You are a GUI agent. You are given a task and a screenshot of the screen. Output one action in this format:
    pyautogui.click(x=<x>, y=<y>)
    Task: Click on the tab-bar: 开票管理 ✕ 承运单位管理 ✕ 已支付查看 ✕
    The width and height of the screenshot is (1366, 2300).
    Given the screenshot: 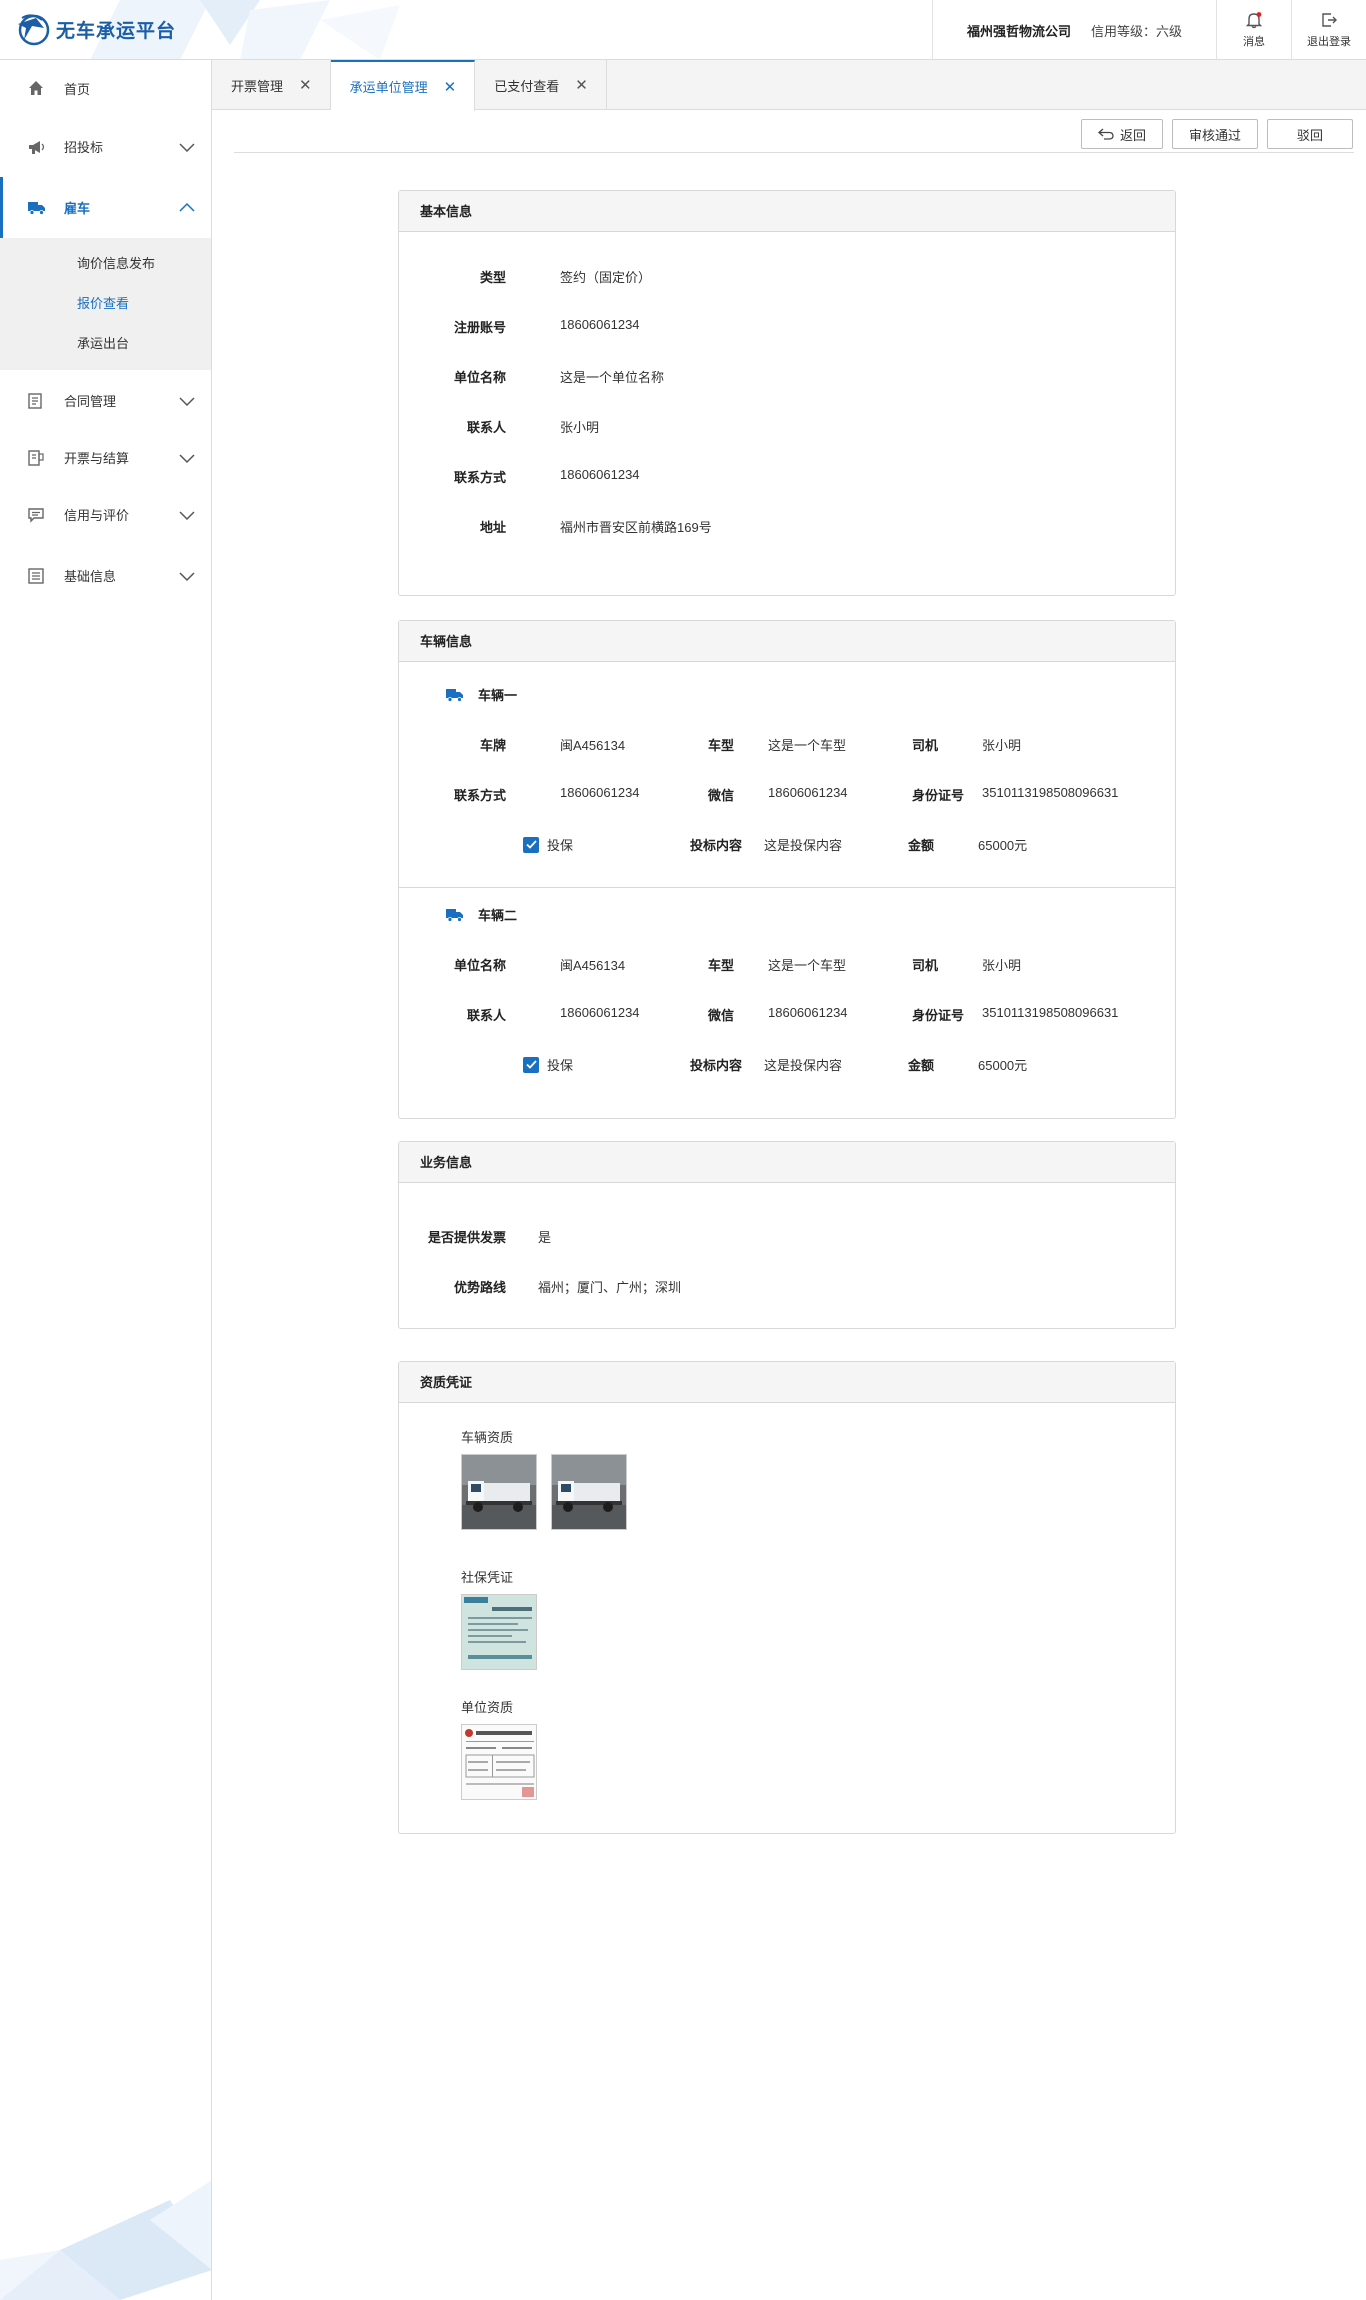 What is the action you would take?
    pyautogui.click(x=789, y=85)
    